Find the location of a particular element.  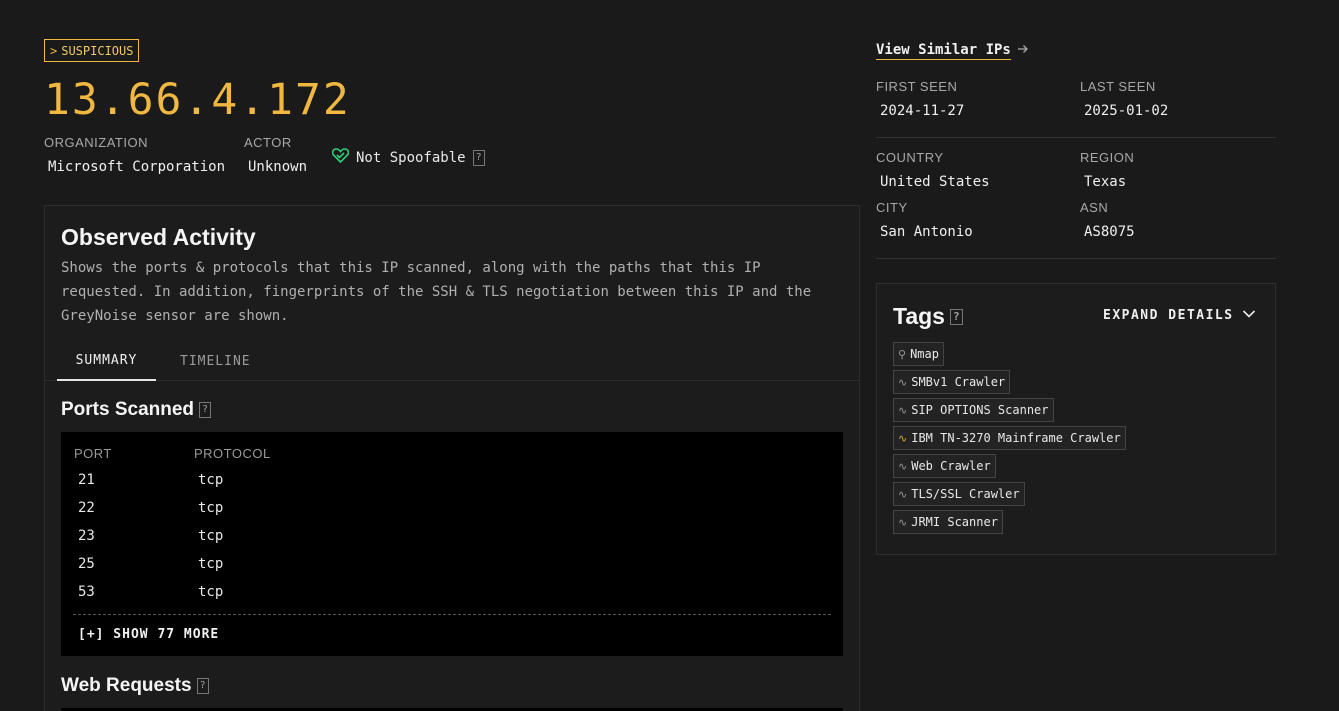

last-seen-label: LAST SEEN is located at coordinates (1118, 86).